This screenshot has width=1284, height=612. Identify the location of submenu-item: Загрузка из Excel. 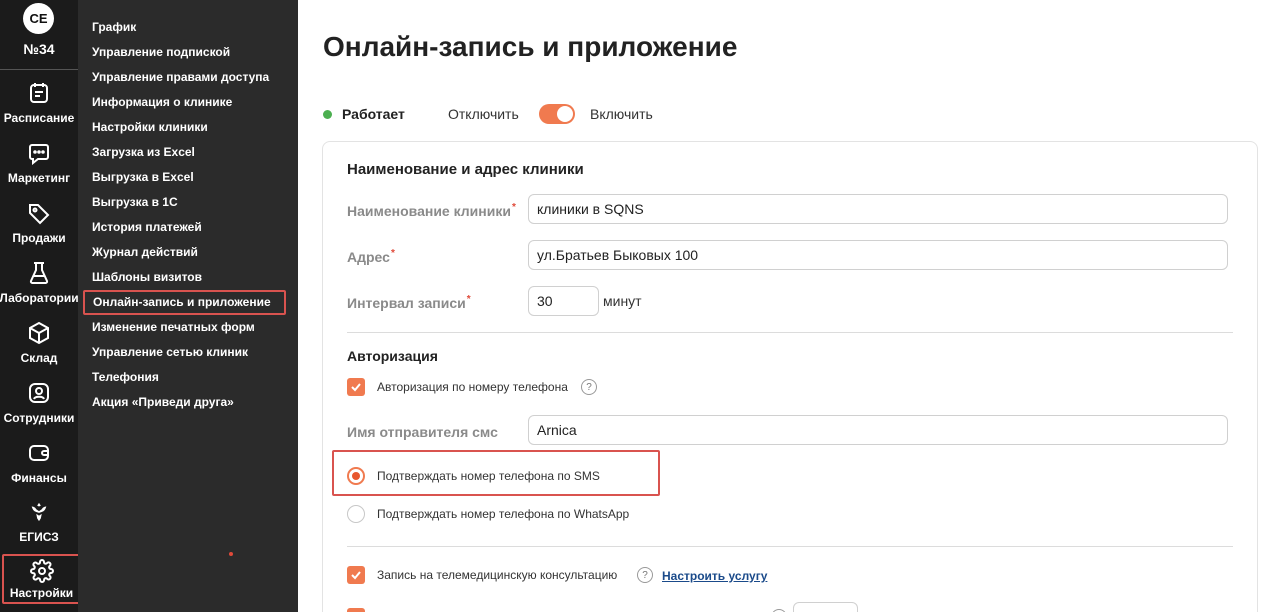
(143, 152).